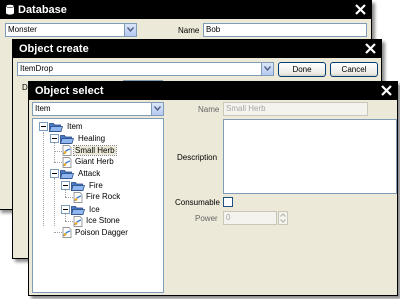 Image resolution: width=400 pixels, height=299 pixels. What do you see at coordinates (370, 48) in the screenshot?
I see `object-create-close-icon` at bounding box center [370, 48].